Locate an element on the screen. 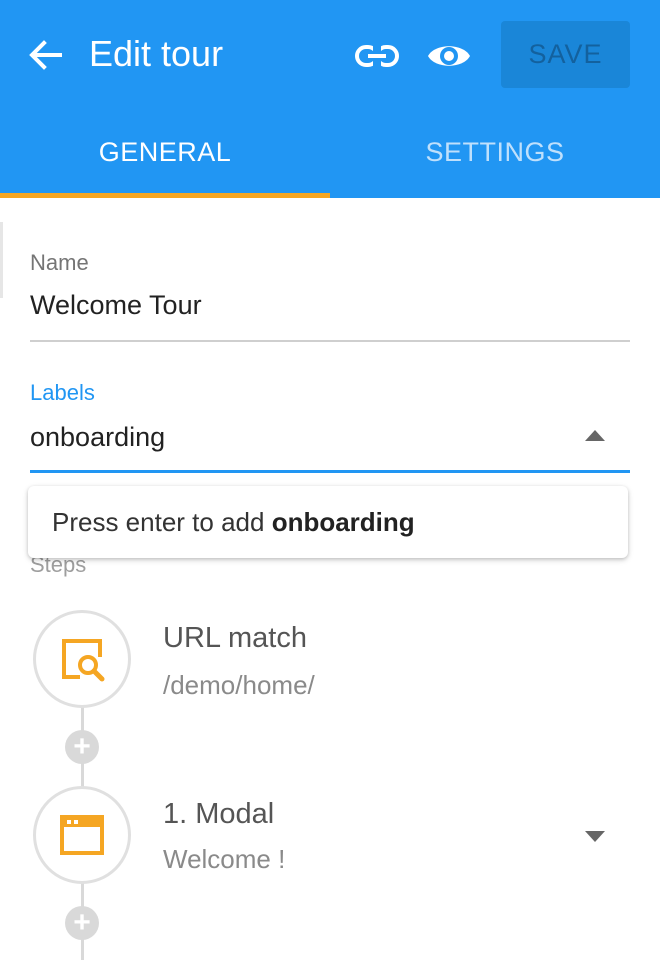  active-tab-indicator is located at coordinates (165, 195).